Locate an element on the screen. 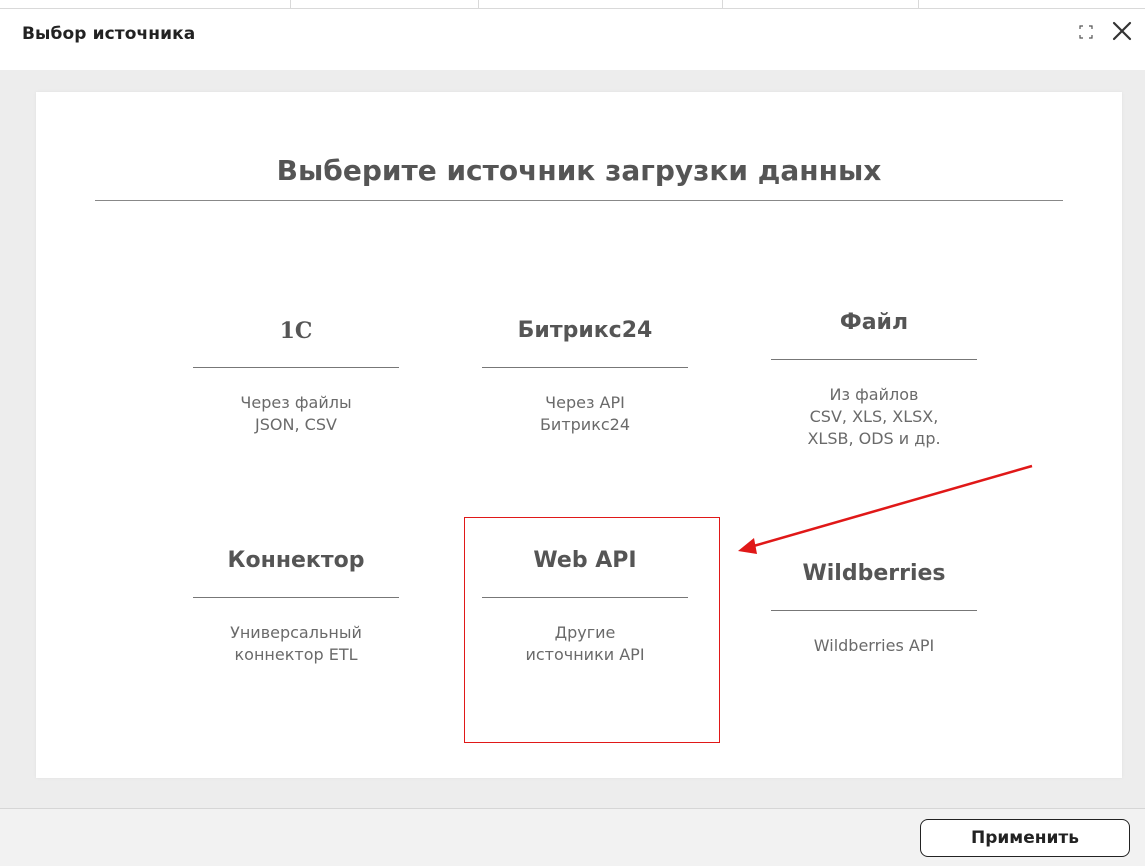 The image size is (1145, 866). apply-button: Применить is located at coordinates (1025, 838).